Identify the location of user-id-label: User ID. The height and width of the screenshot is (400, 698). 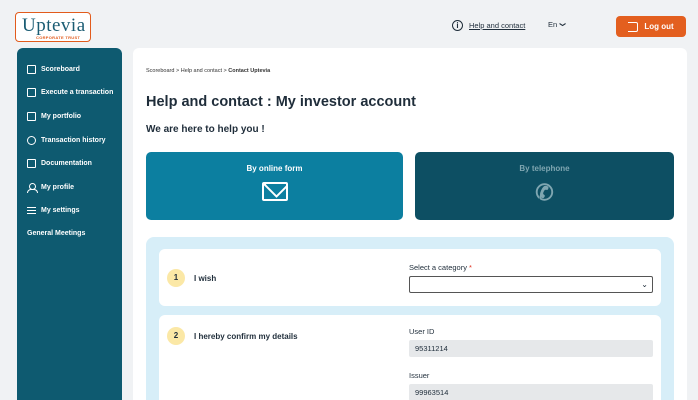
(422, 331).